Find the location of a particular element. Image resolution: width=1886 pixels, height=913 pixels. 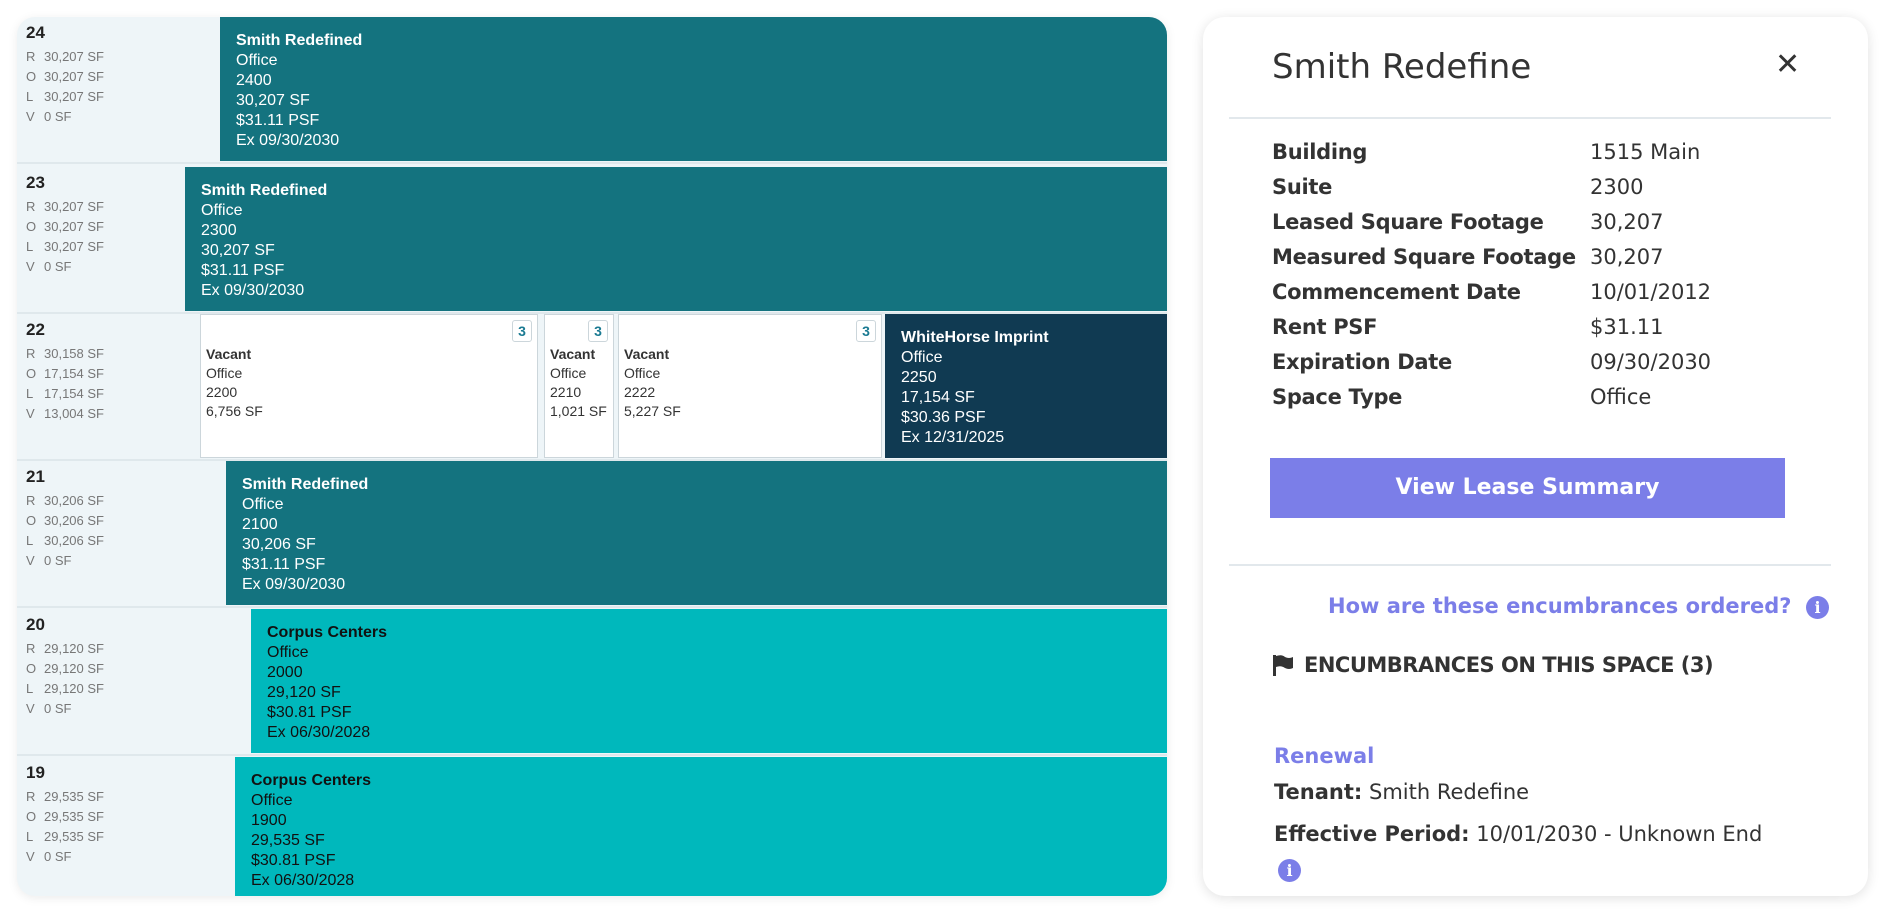

space-sf: 1,021 SF is located at coordinates (578, 411).